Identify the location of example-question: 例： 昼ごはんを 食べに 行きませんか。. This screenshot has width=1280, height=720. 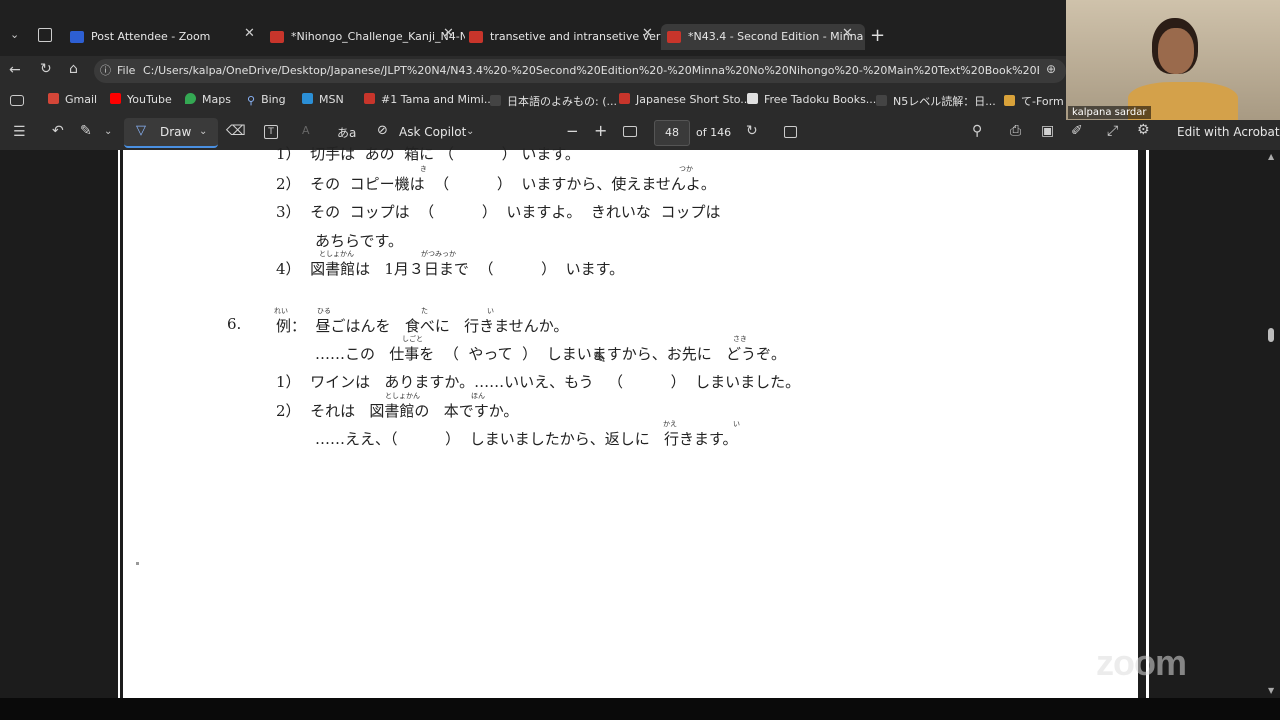
(422, 326).